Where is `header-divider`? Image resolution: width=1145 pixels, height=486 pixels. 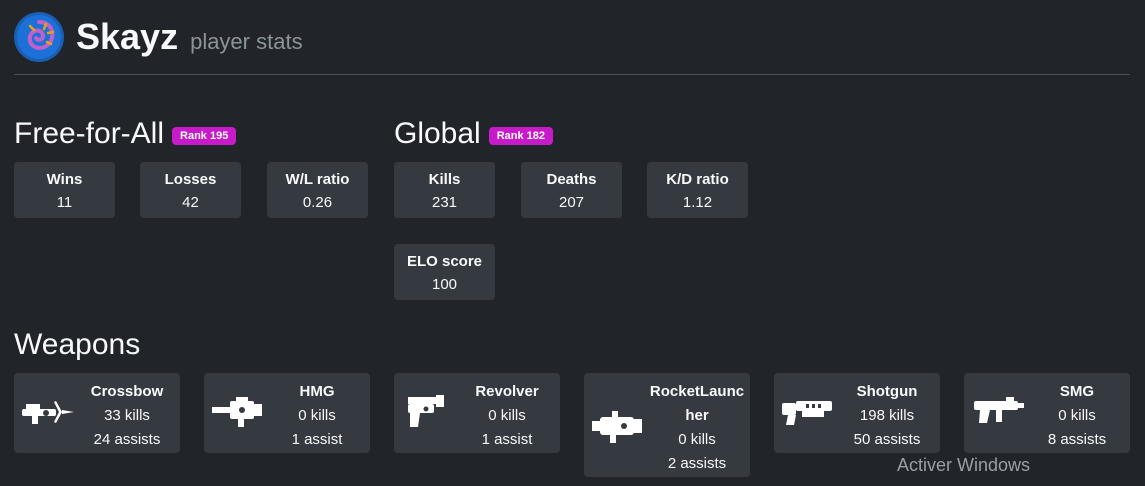 header-divider is located at coordinates (572, 74).